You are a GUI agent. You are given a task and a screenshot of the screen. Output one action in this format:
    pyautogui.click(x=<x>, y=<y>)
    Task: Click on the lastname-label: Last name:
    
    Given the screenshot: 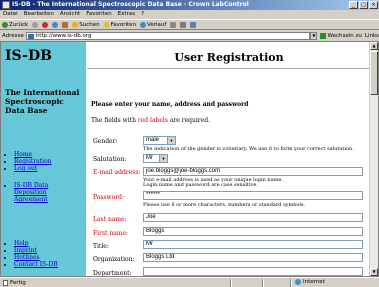 What is the action you would take?
    pyautogui.click(x=110, y=219)
    